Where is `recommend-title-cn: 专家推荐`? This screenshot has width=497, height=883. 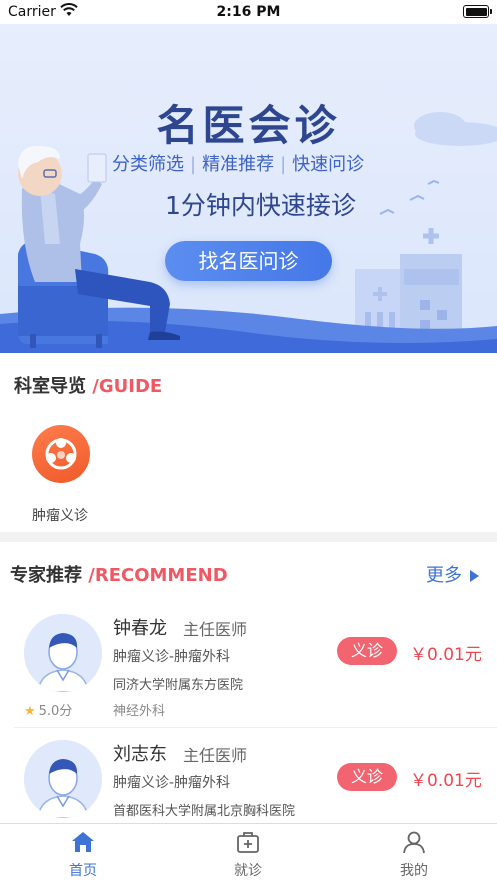 recommend-title-cn: 专家推荐 is located at coordinates (46, 575).